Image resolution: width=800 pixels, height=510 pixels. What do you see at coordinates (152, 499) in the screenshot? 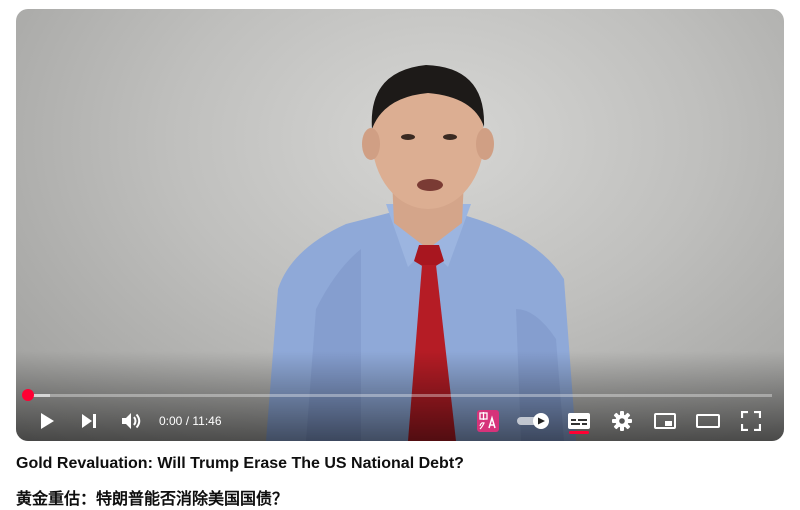
I see `video-title-translation: 黄金重估：特朗普能否消除美国国债？` at bounding box center [152, 499].